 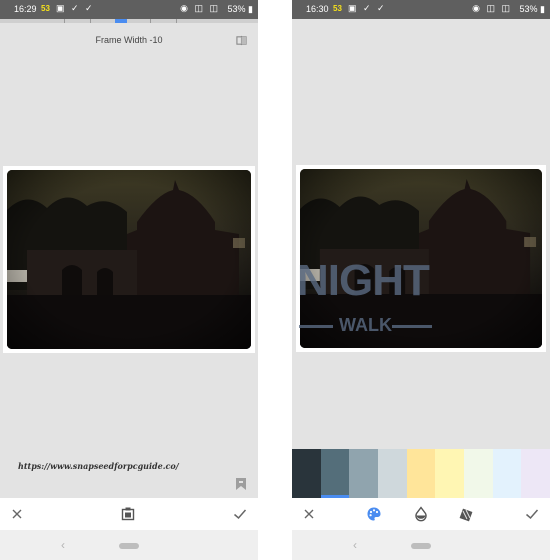 I want to click on overlay-rule-left, so click(x=316, y=326).